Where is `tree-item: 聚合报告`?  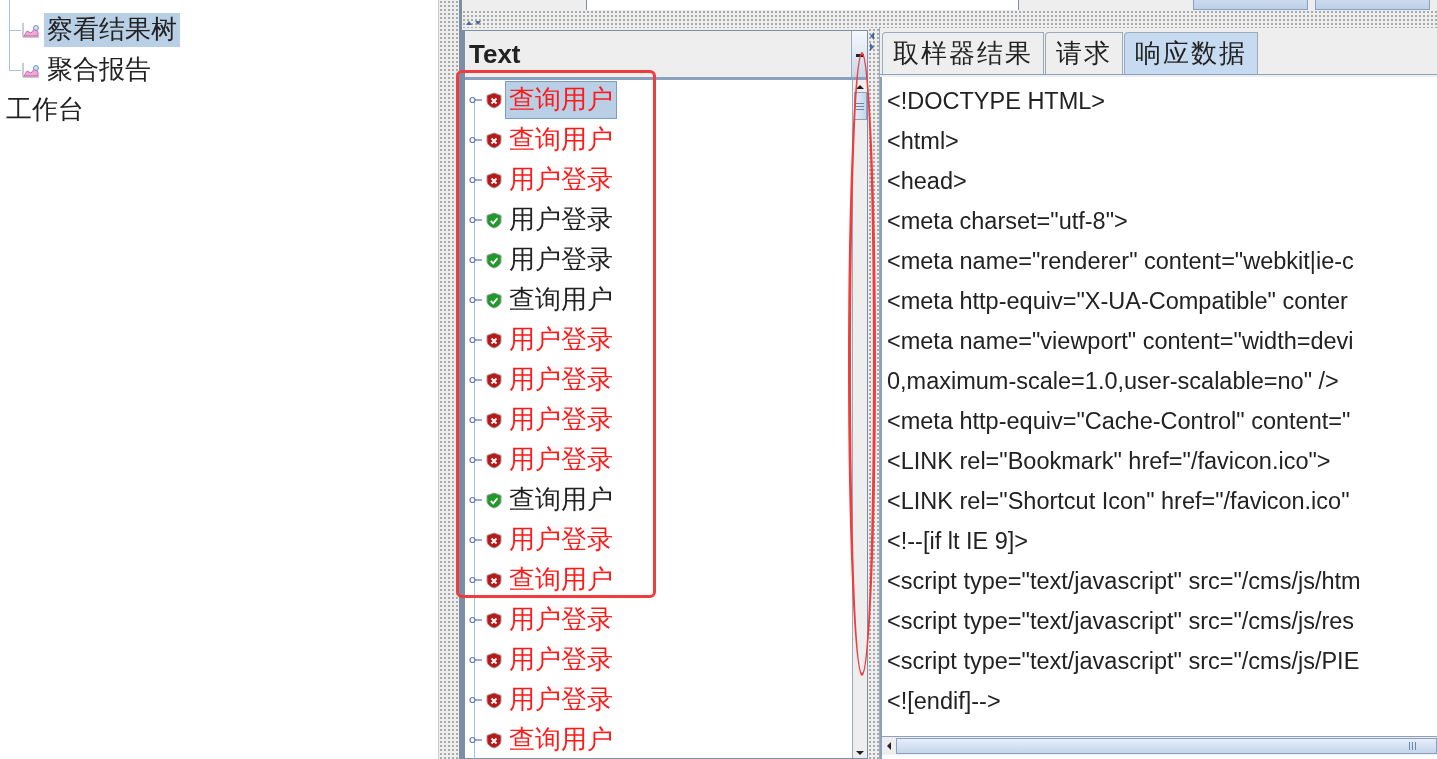
tree-item: 聚合报告 is located at coordinates (99, 70).